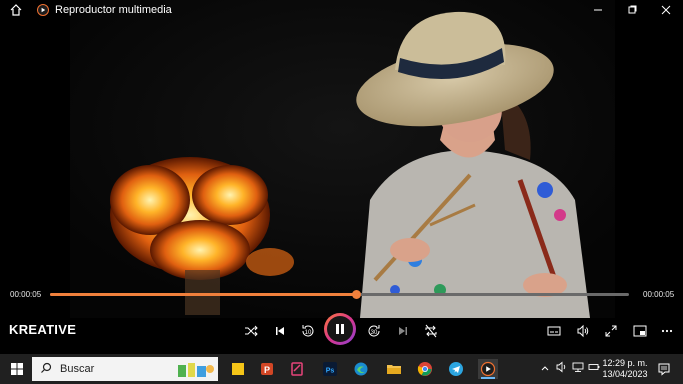 The width and height of the screenshot is (683, 384). I want to click on sticky-notes-icon, so click(238, 369).